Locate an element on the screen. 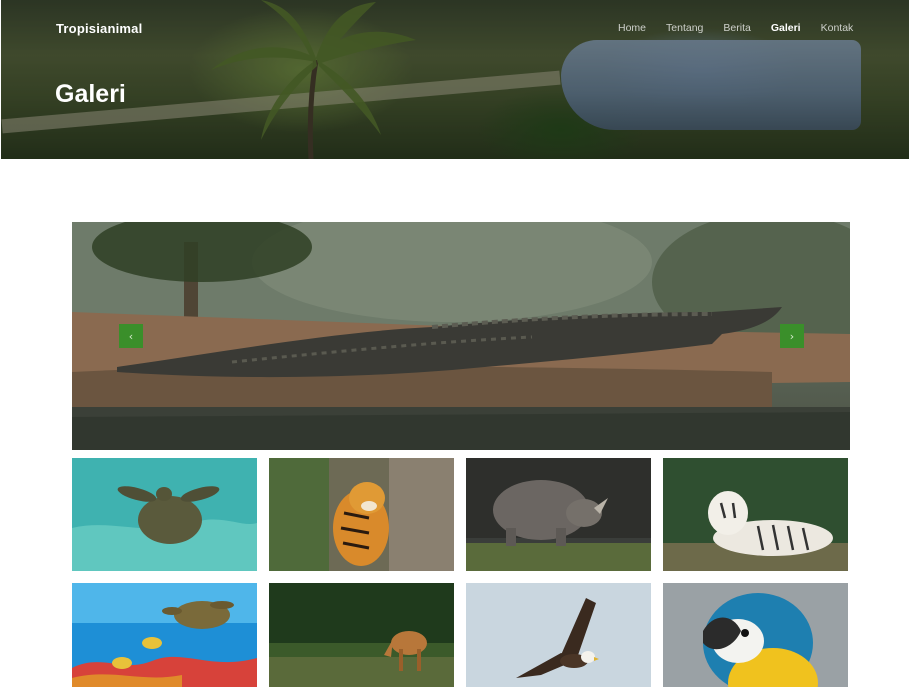 The height and width of the screenshot is (687, 910). page-title: Galeri is located at coordinates (90, 94).